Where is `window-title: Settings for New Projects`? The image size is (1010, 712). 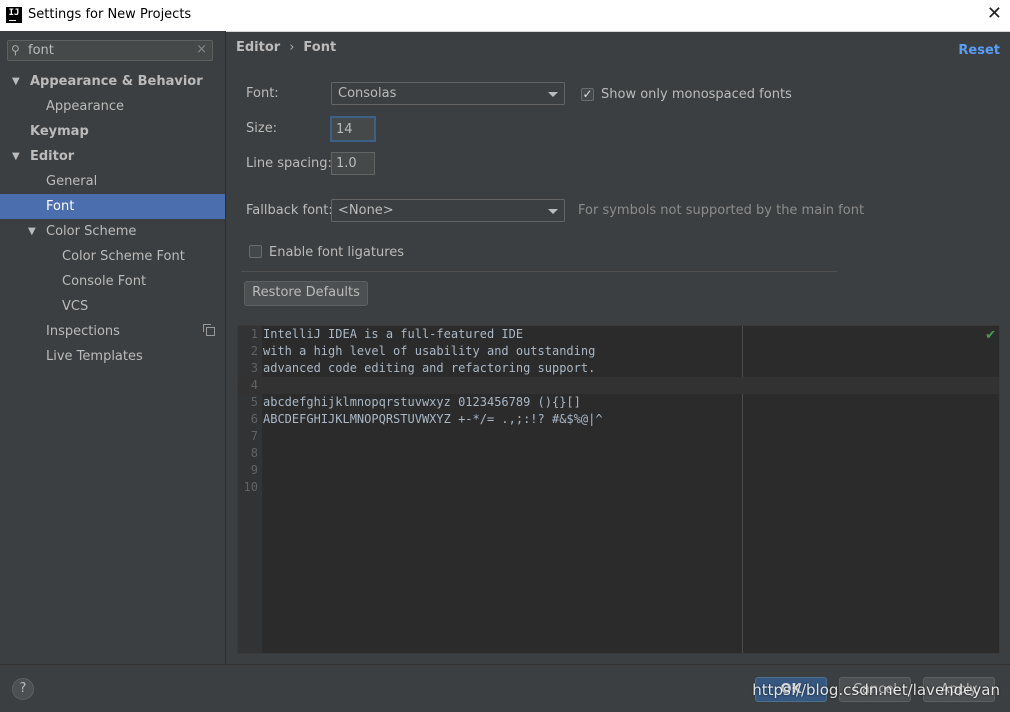 window-title: Settings for New Projects is located at coordinates (110, 14).